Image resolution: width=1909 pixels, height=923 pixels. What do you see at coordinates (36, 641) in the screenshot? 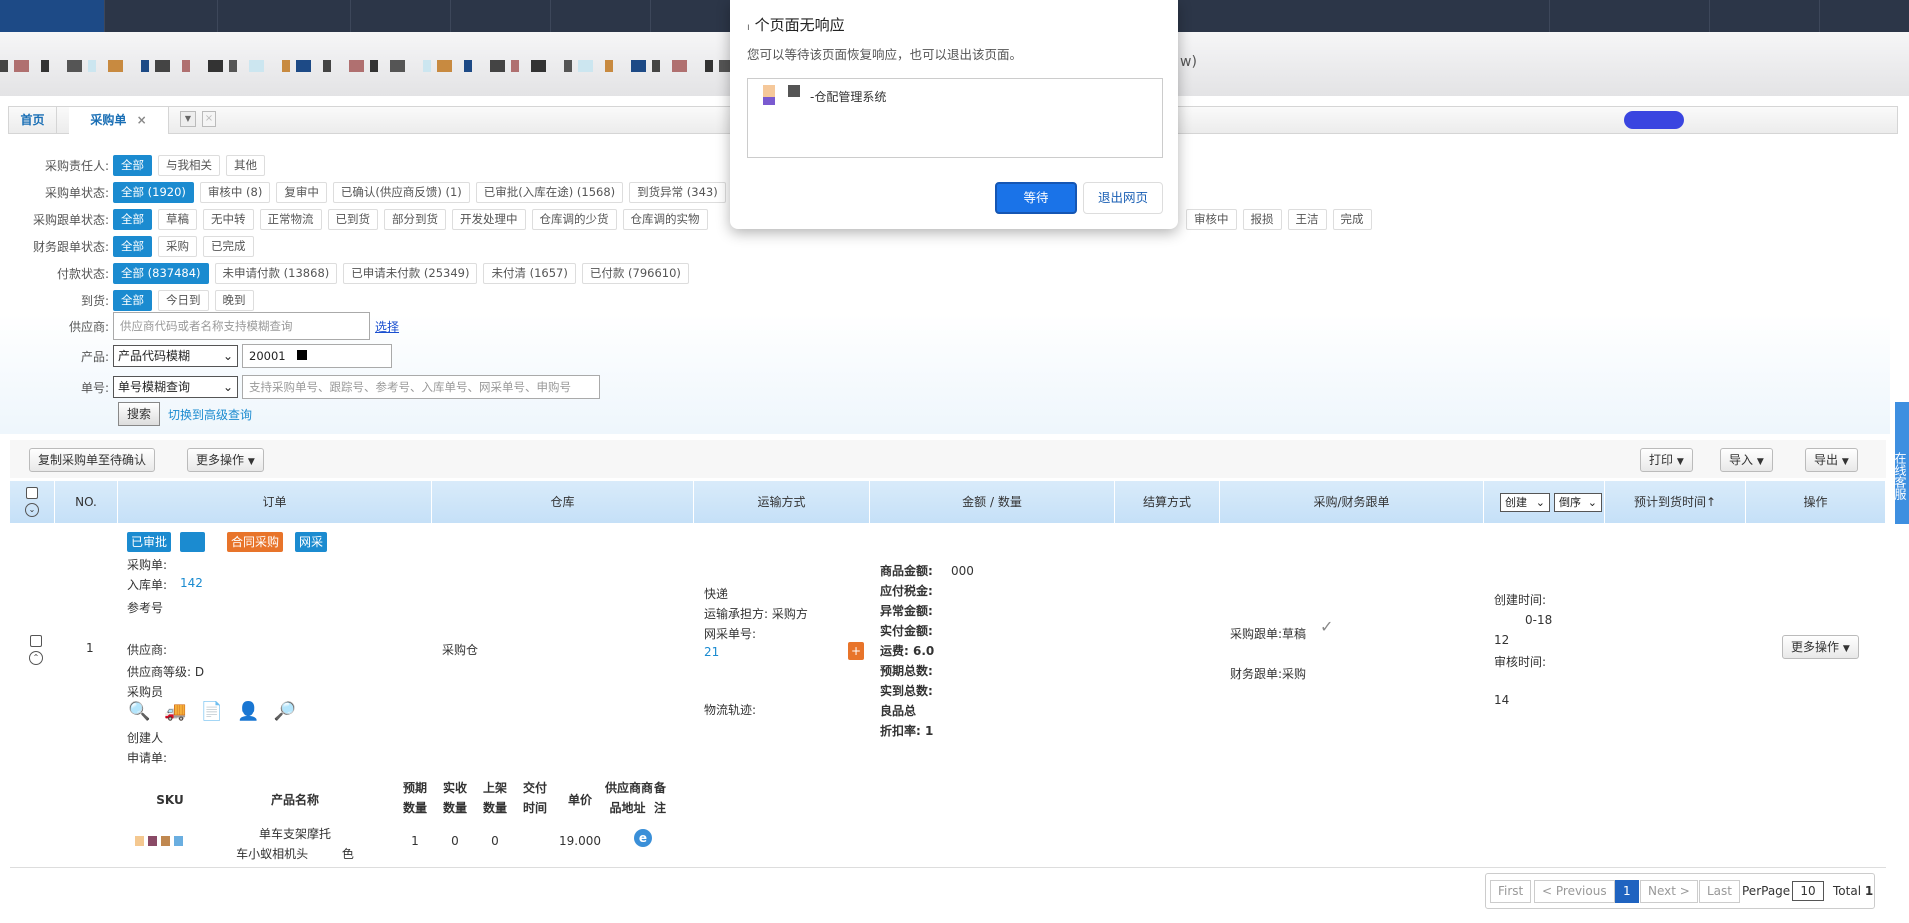
I see `row-checkbox` at bounding box center [36, 641].